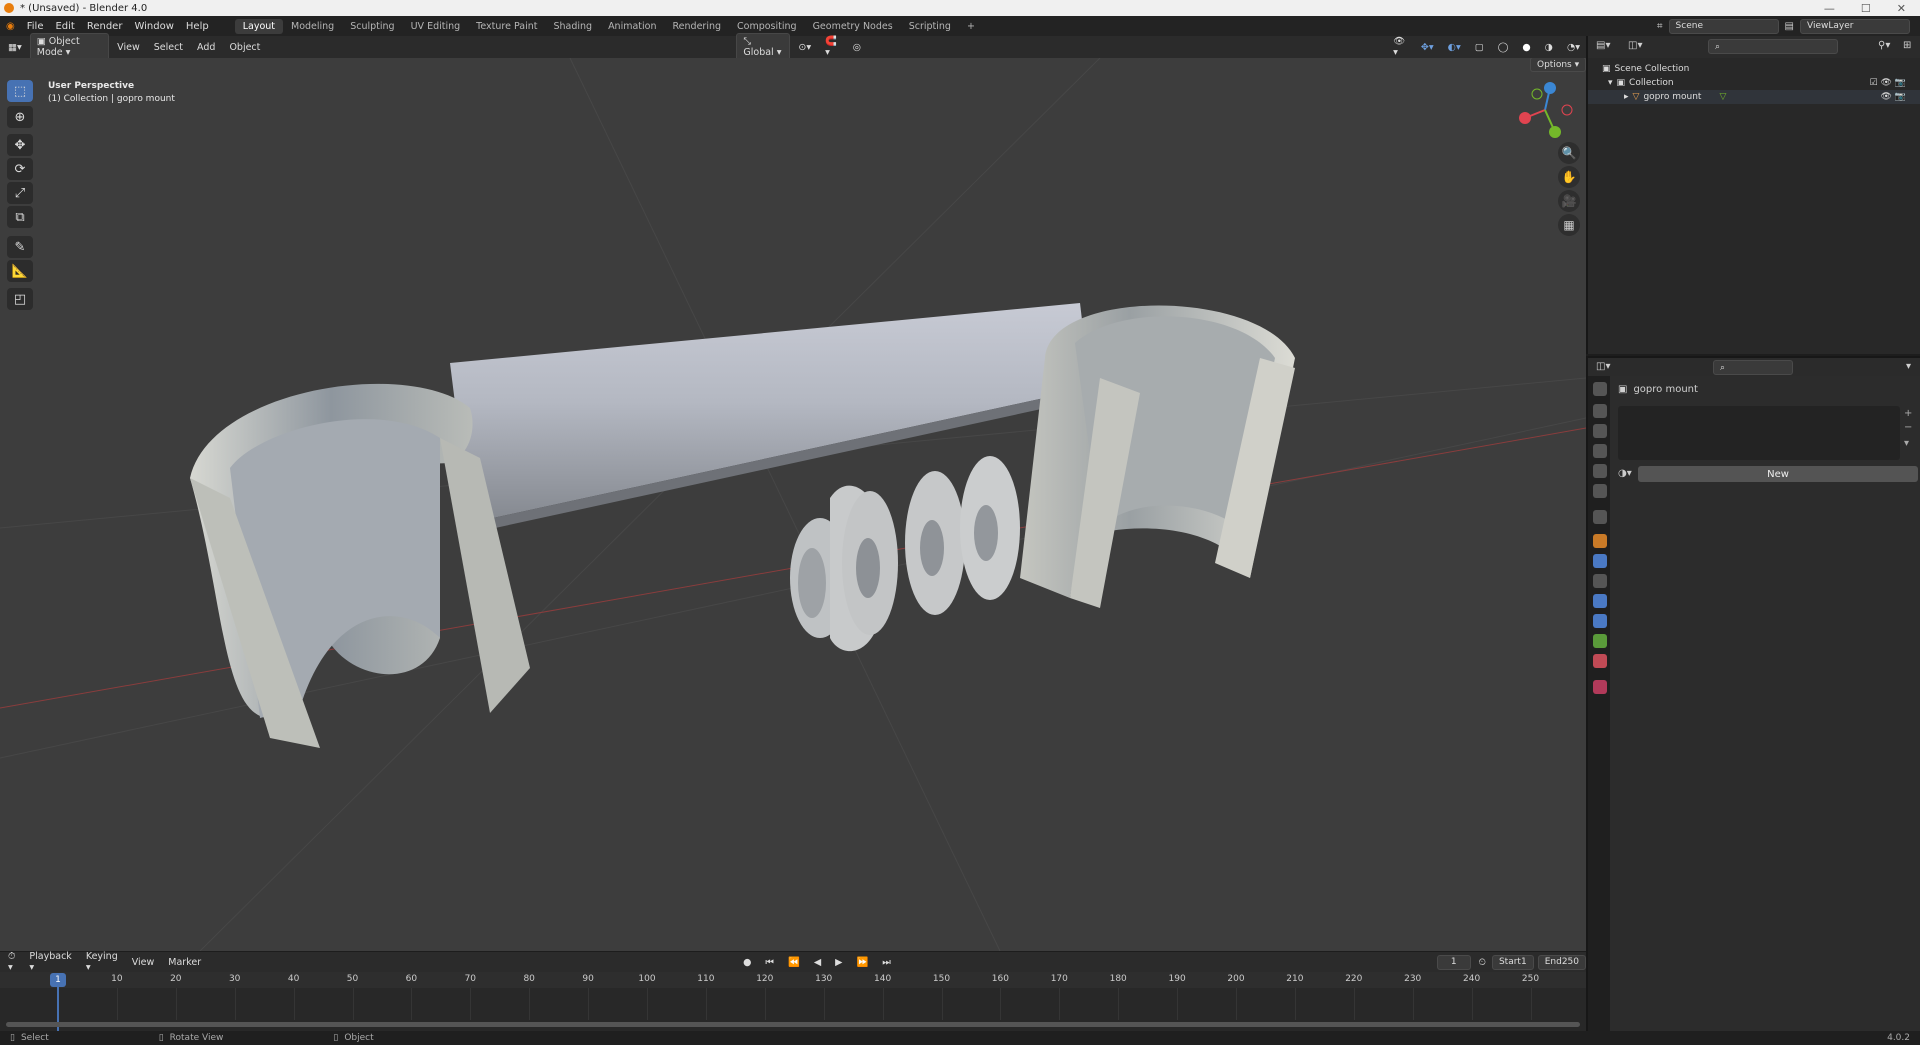 The height and width of the screenshot is (1045, 1920). Describe the element at coordinates (763, 47) in the screenshot. I see `orientation-dropdown: ⤡ Global ▾` at that location.